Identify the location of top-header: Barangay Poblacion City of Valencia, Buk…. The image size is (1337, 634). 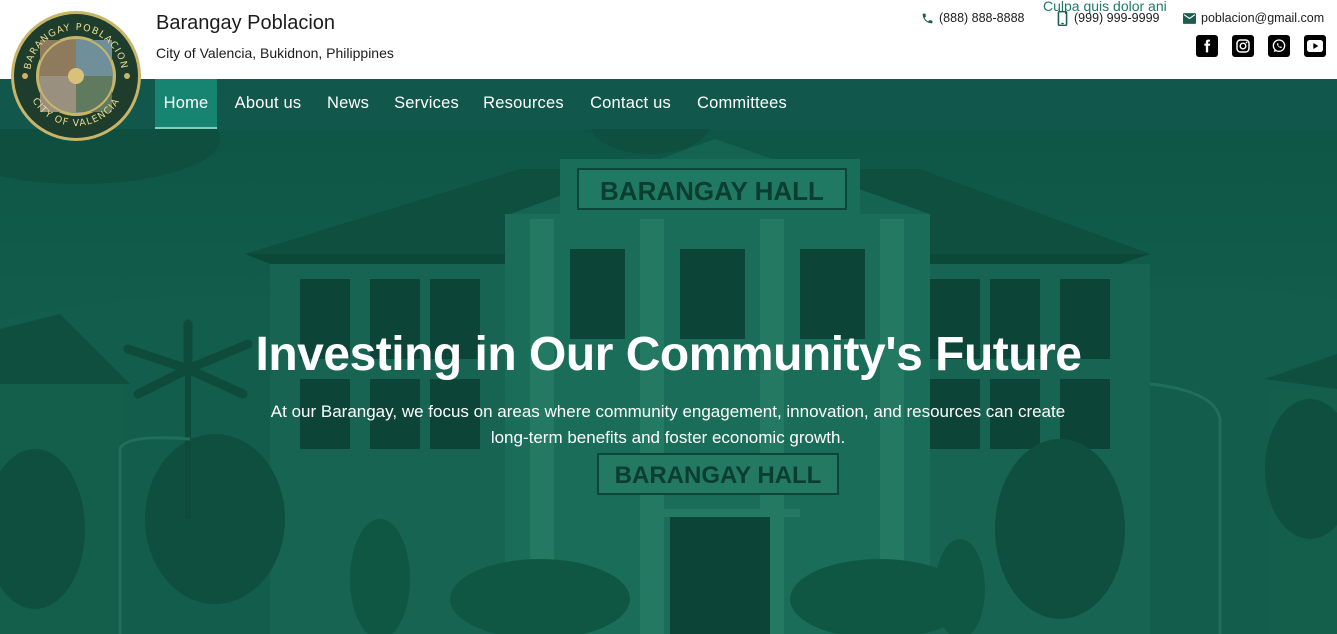
(668, 39).